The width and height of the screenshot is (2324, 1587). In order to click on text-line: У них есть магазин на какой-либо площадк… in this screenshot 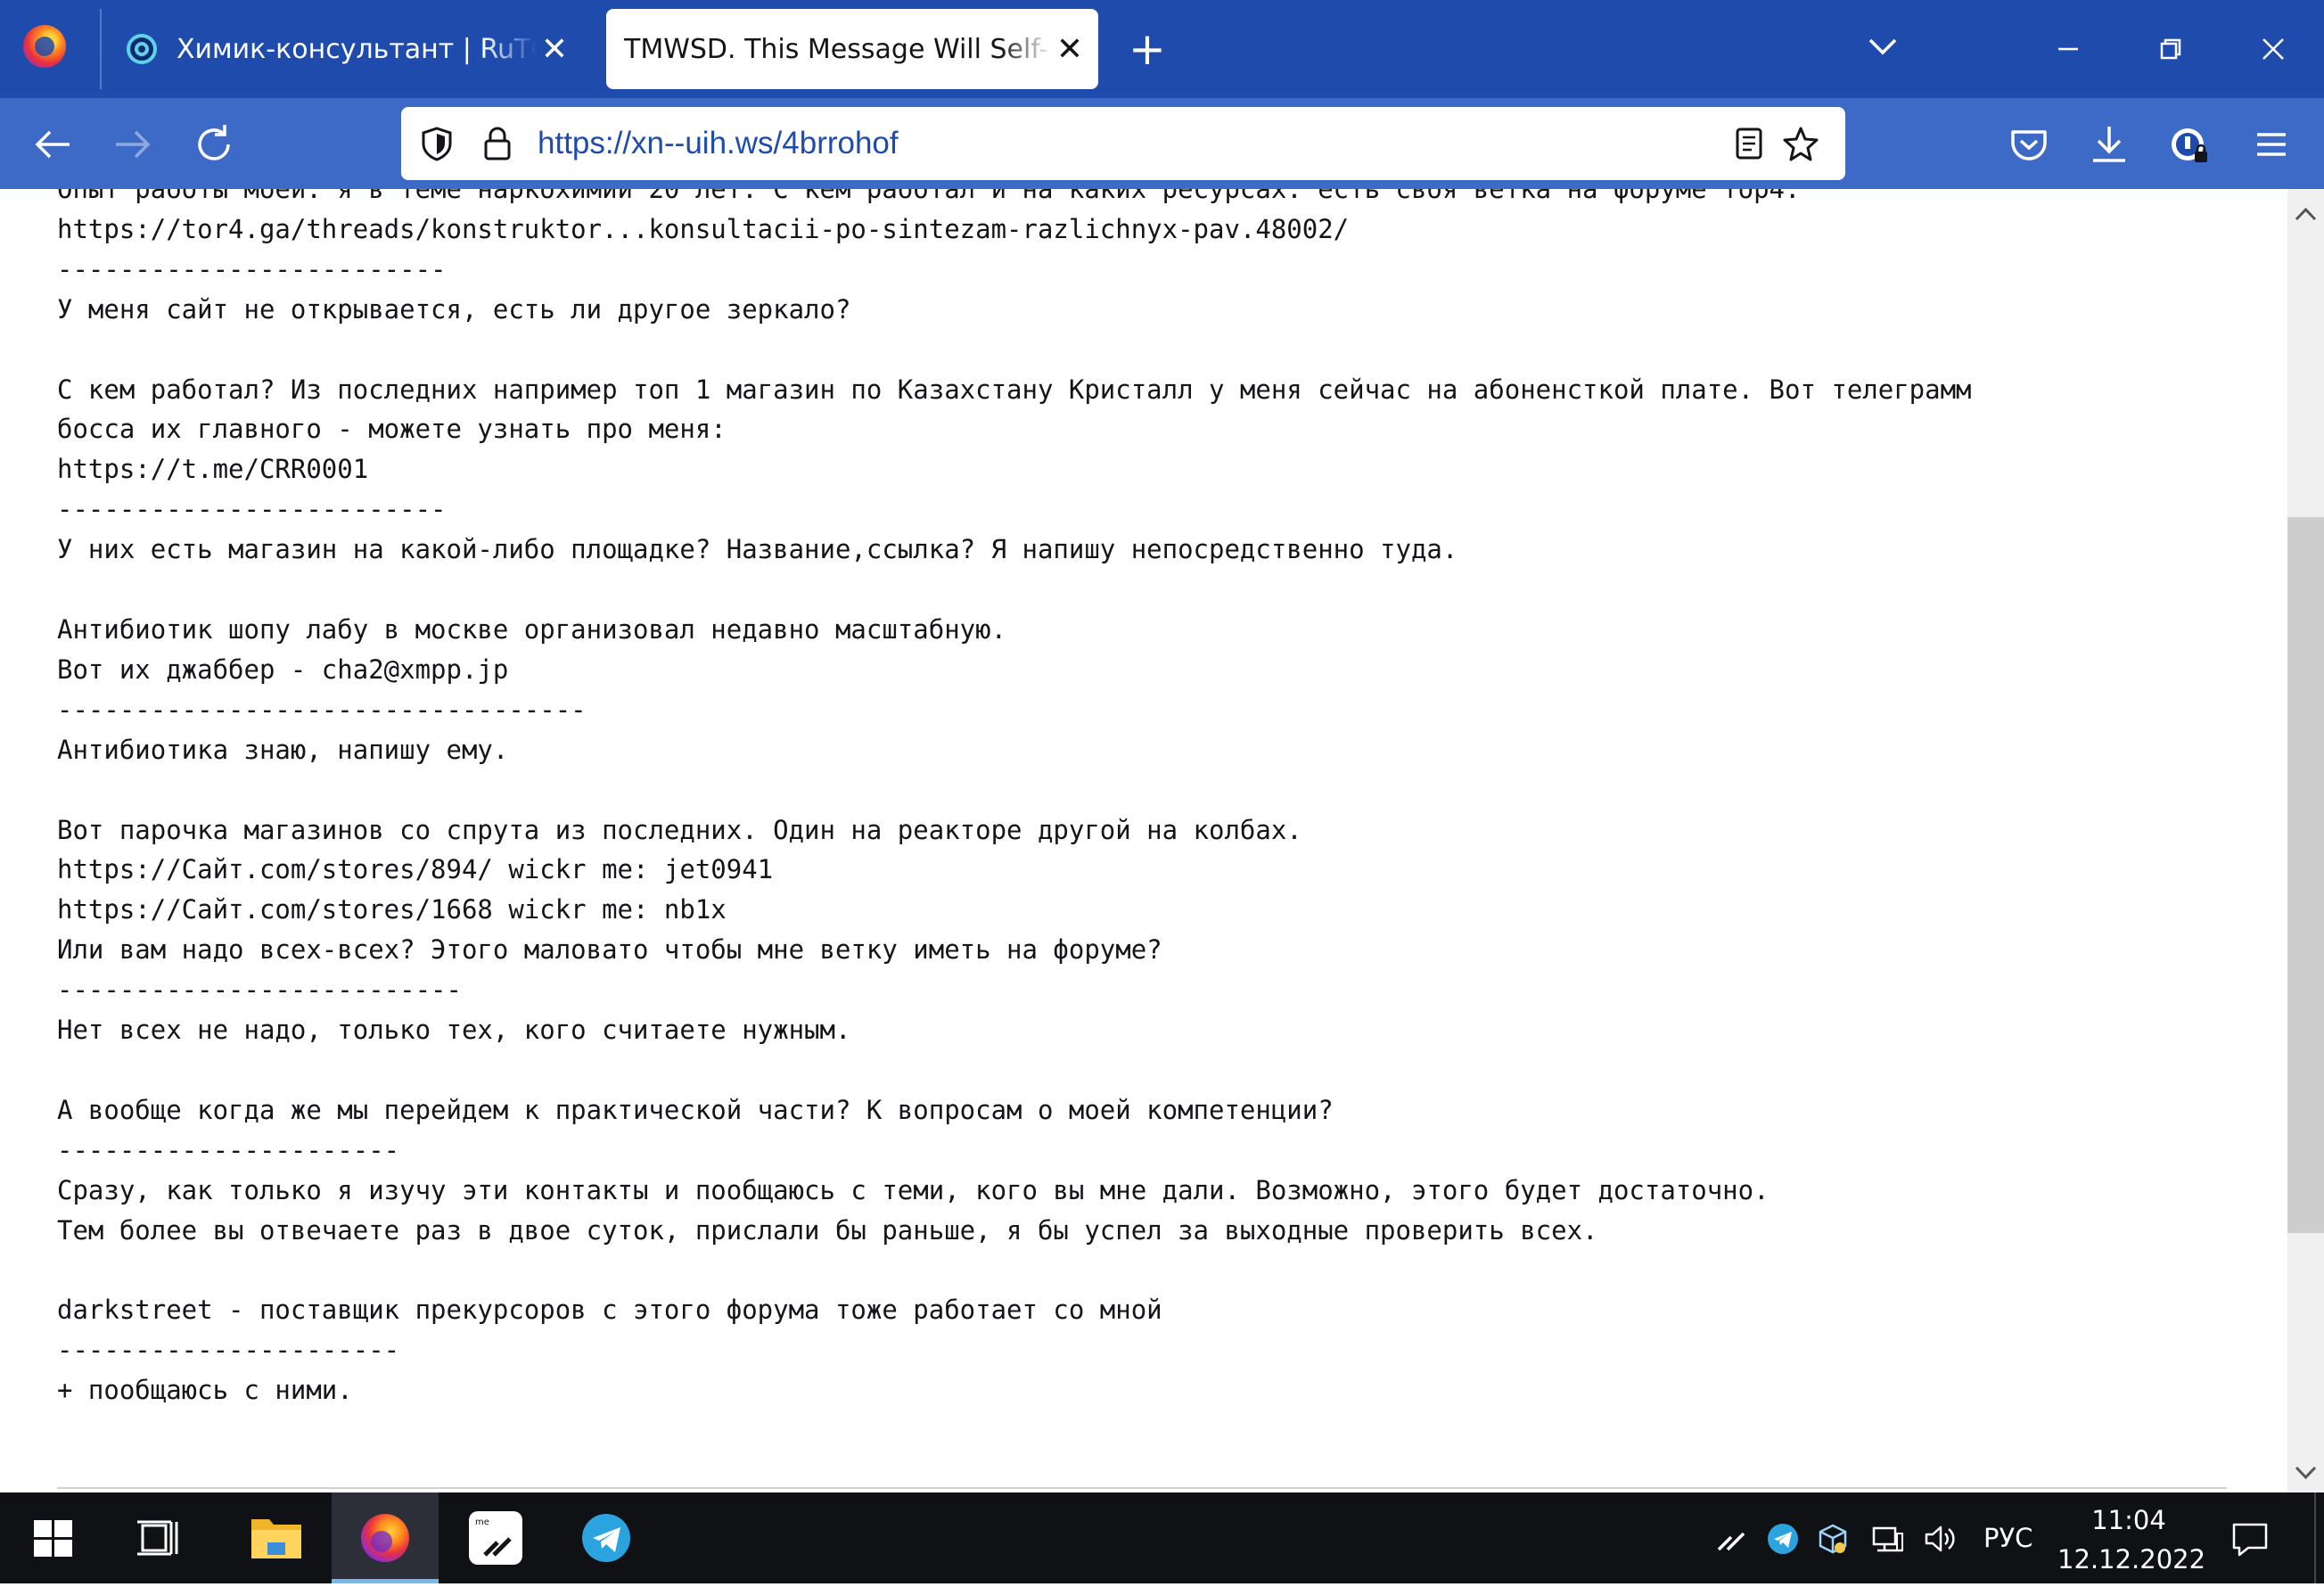, I will do `click(757, 549)`.